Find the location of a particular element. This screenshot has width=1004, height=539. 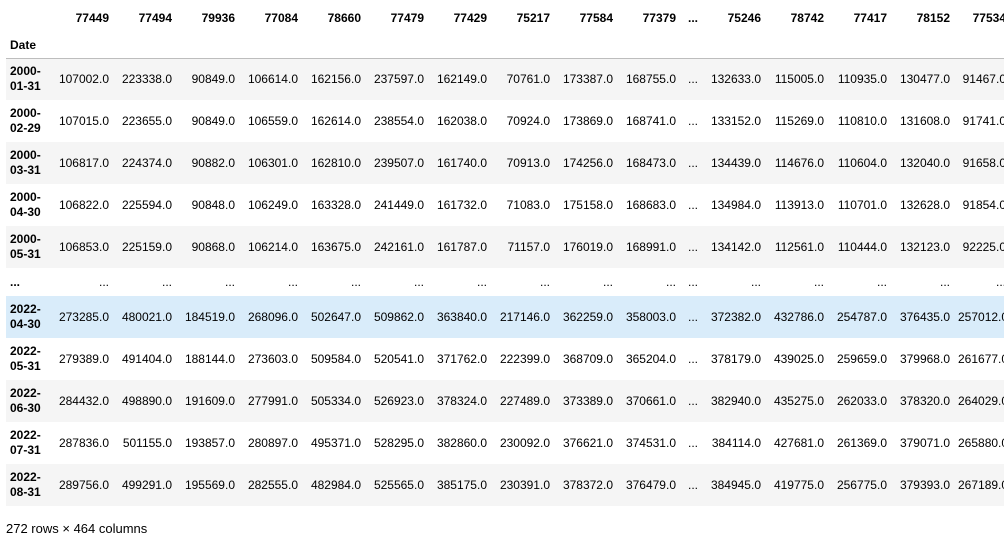

table-cell: 374531.0 is located at coordinates (650, 443).